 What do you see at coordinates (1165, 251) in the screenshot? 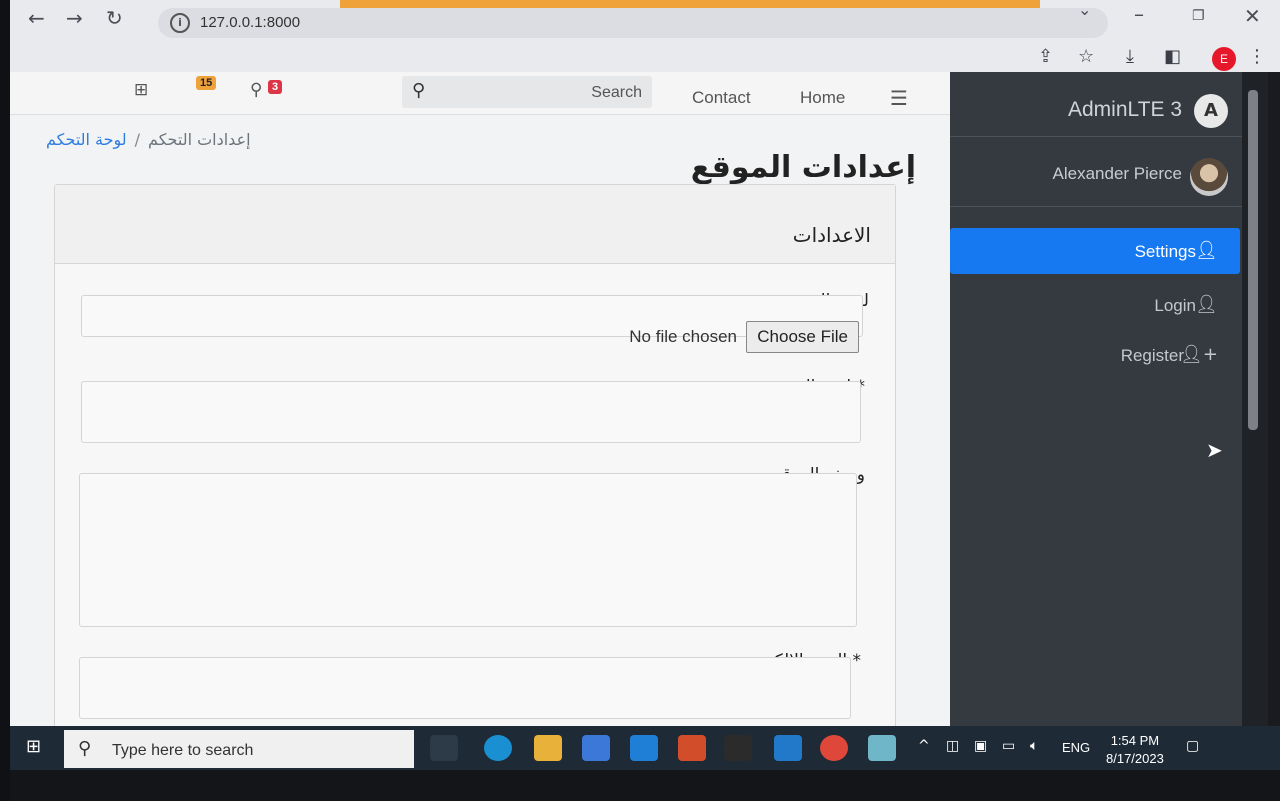
I see `sidebar-item-label: Settings` at bounding box center [1165, 251].